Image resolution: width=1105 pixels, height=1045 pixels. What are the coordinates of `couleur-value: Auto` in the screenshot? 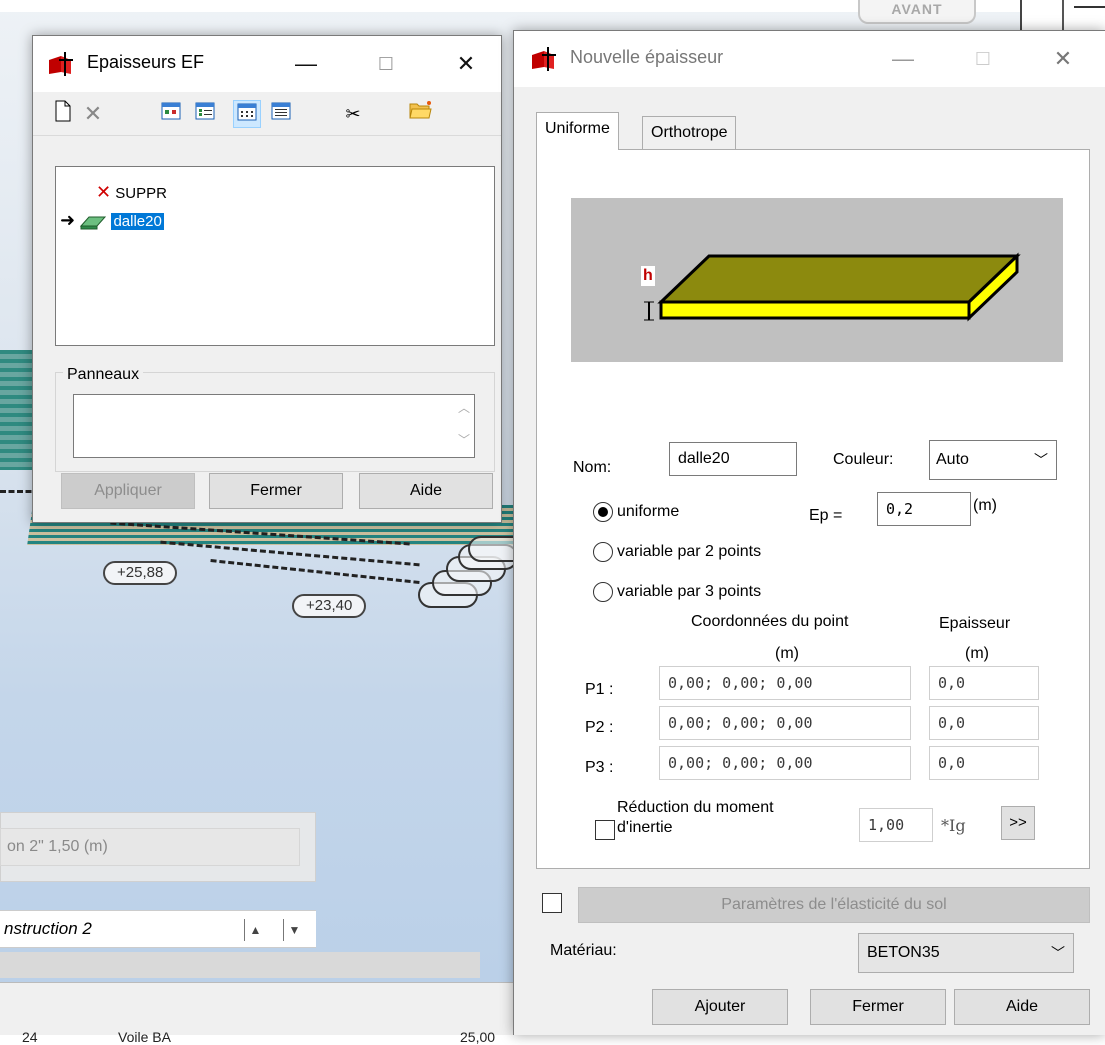 It's located at (952, 459).